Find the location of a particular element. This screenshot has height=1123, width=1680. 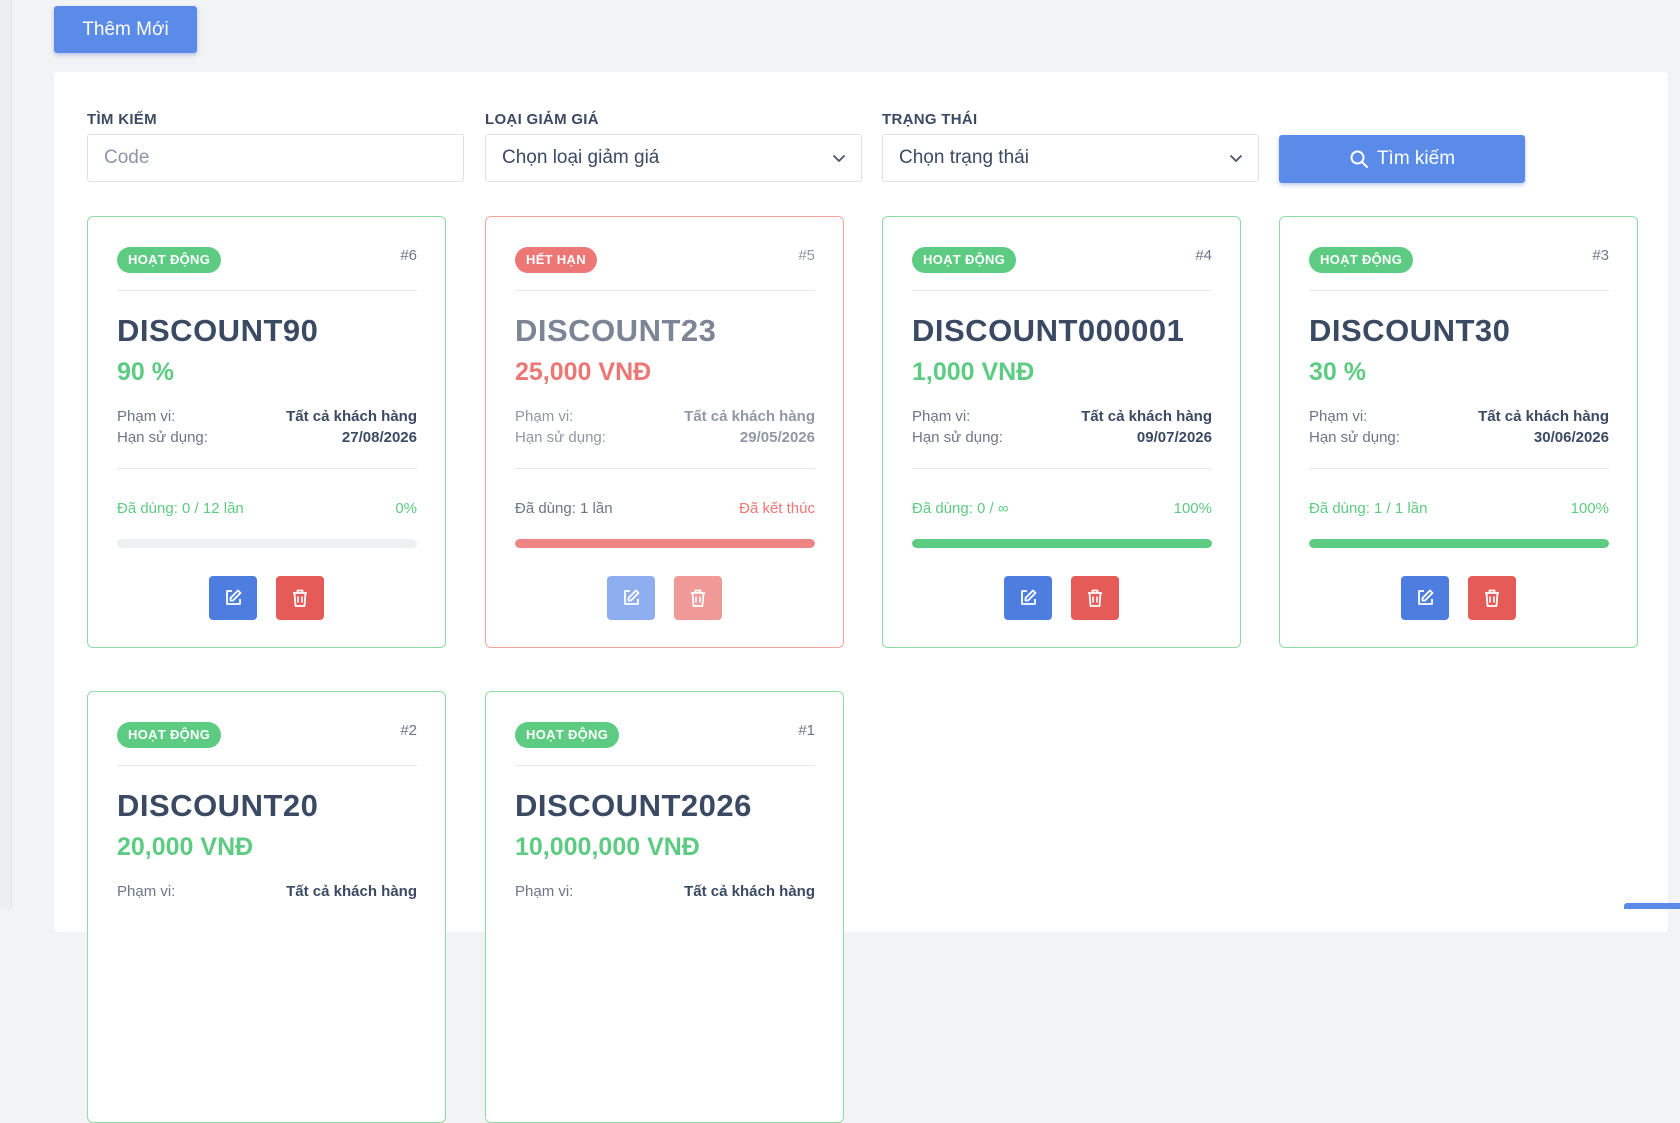

usage-percent: Đã kết thúc is located at coordinates (777, 508).